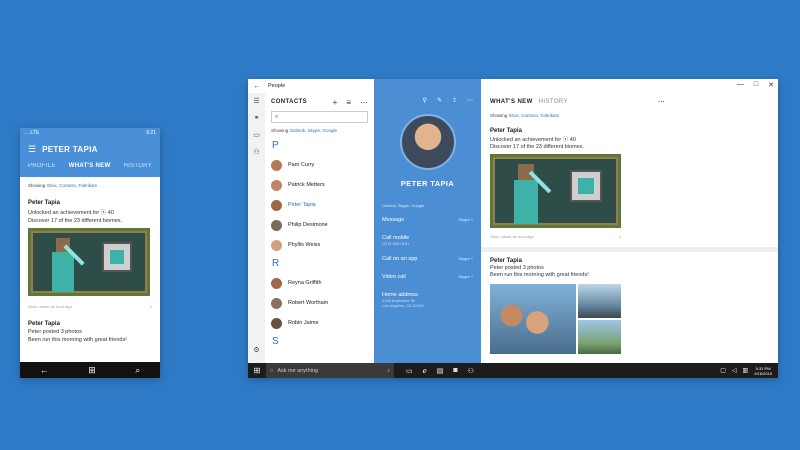  What do you see at coordinates (425, 100) in the screenshot?
I see `pin-icon: ⚲` at bounding box center [425, 100].